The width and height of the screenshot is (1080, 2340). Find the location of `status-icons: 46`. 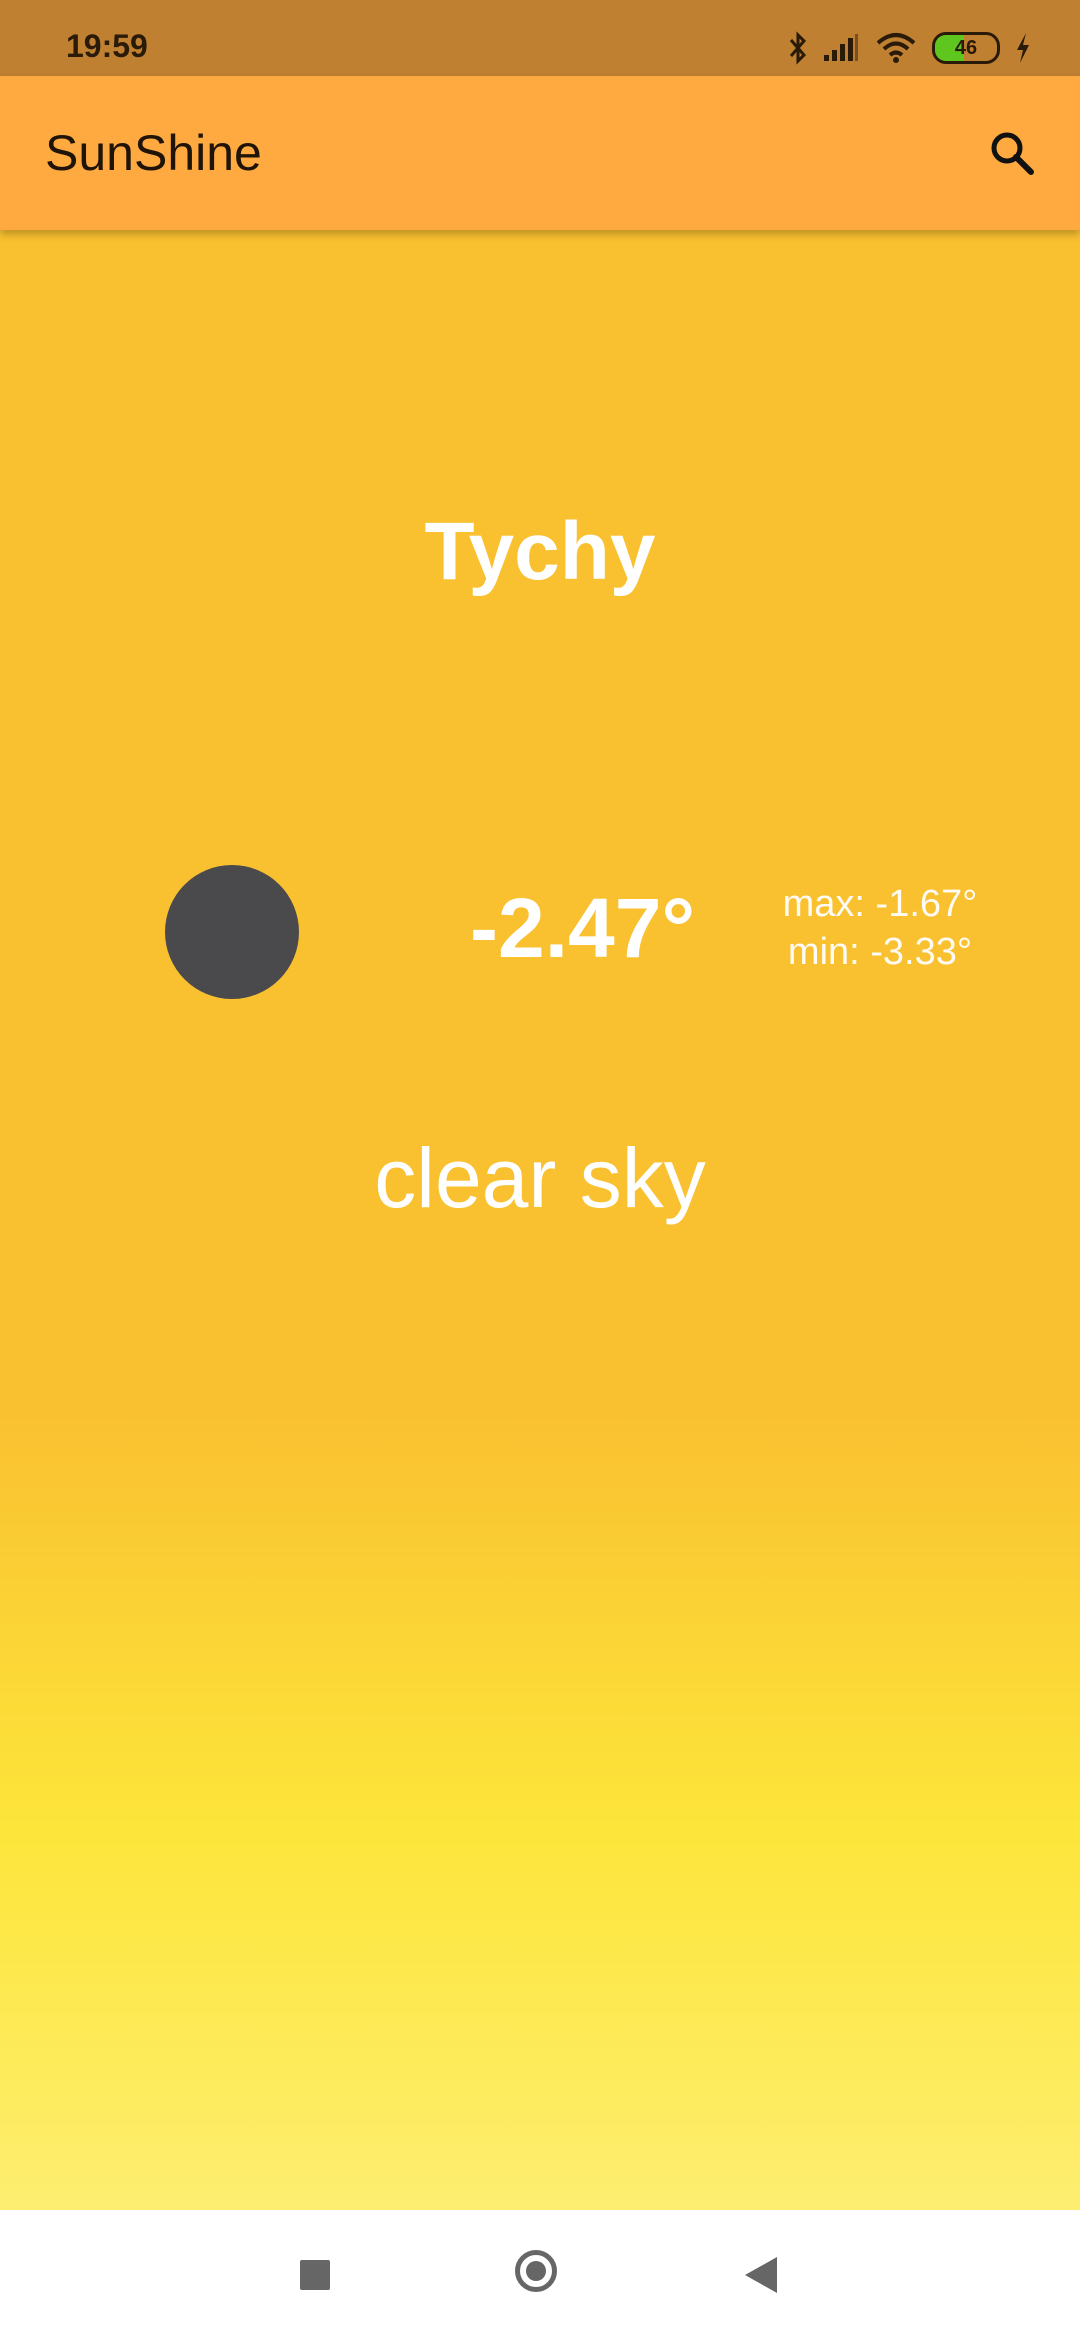

status-icons: 46 is located at coordinates (910, 48).